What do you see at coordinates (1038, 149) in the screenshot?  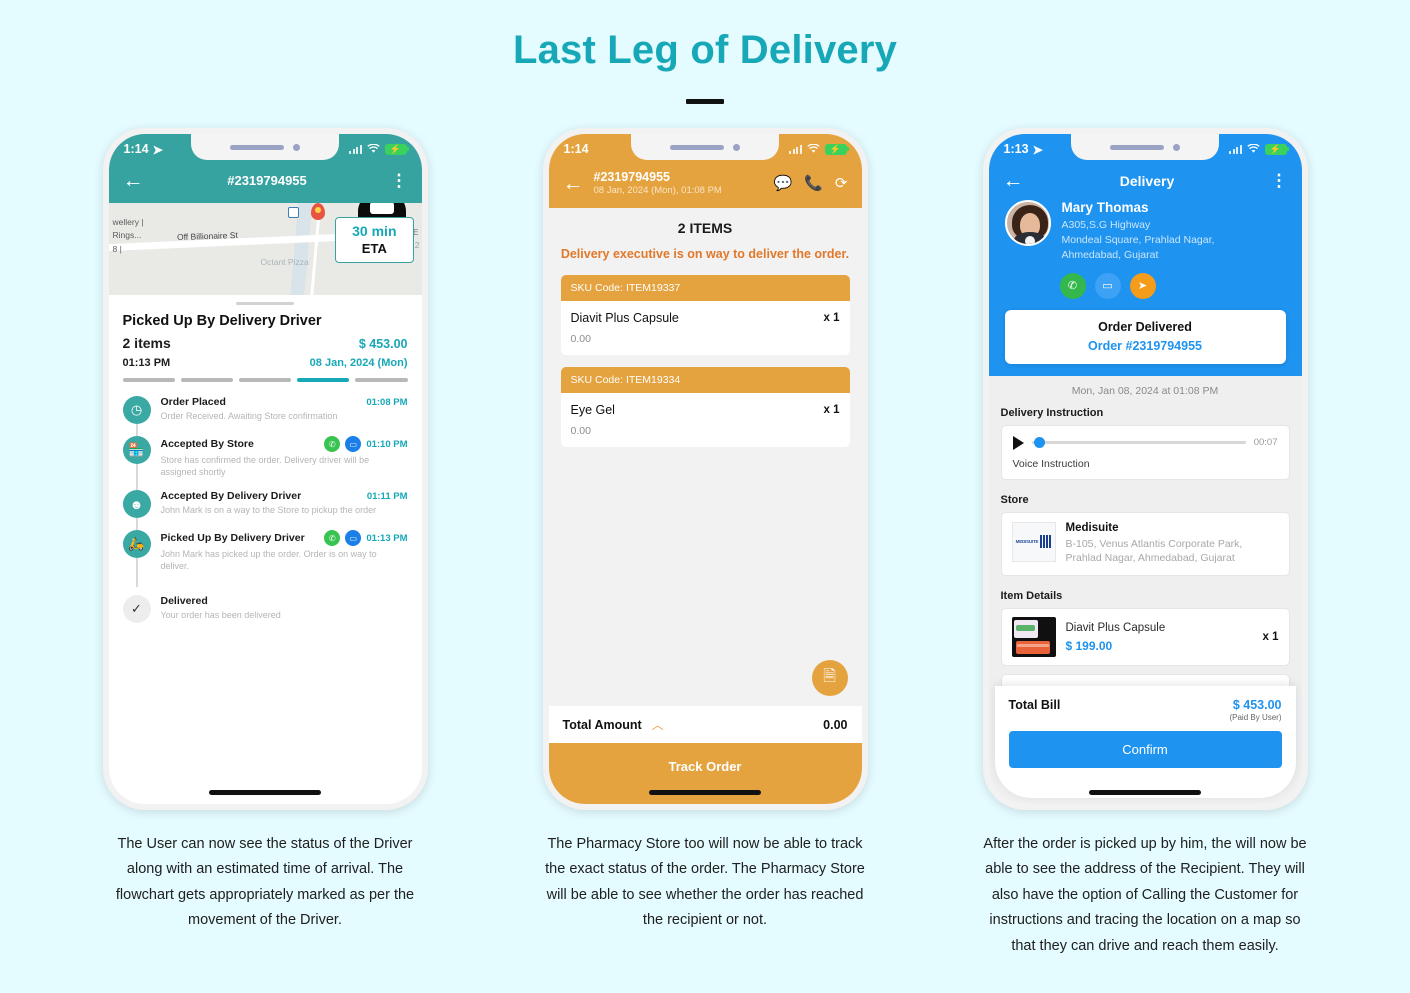 I see `location-arrow-icon: ➤` at bounding box center [1038, 149].